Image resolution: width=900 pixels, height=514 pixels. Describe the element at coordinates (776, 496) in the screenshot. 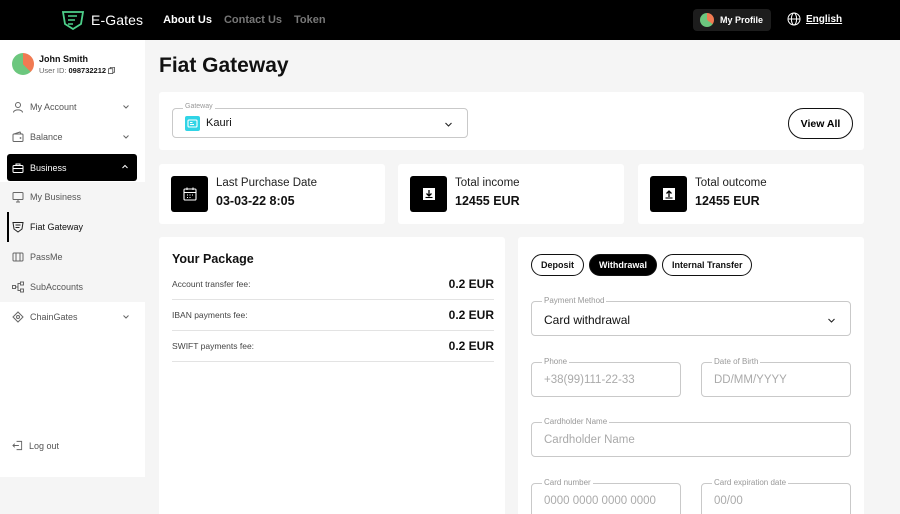

I see `card-expiration-field: Card expiration date 00/00` at that location.